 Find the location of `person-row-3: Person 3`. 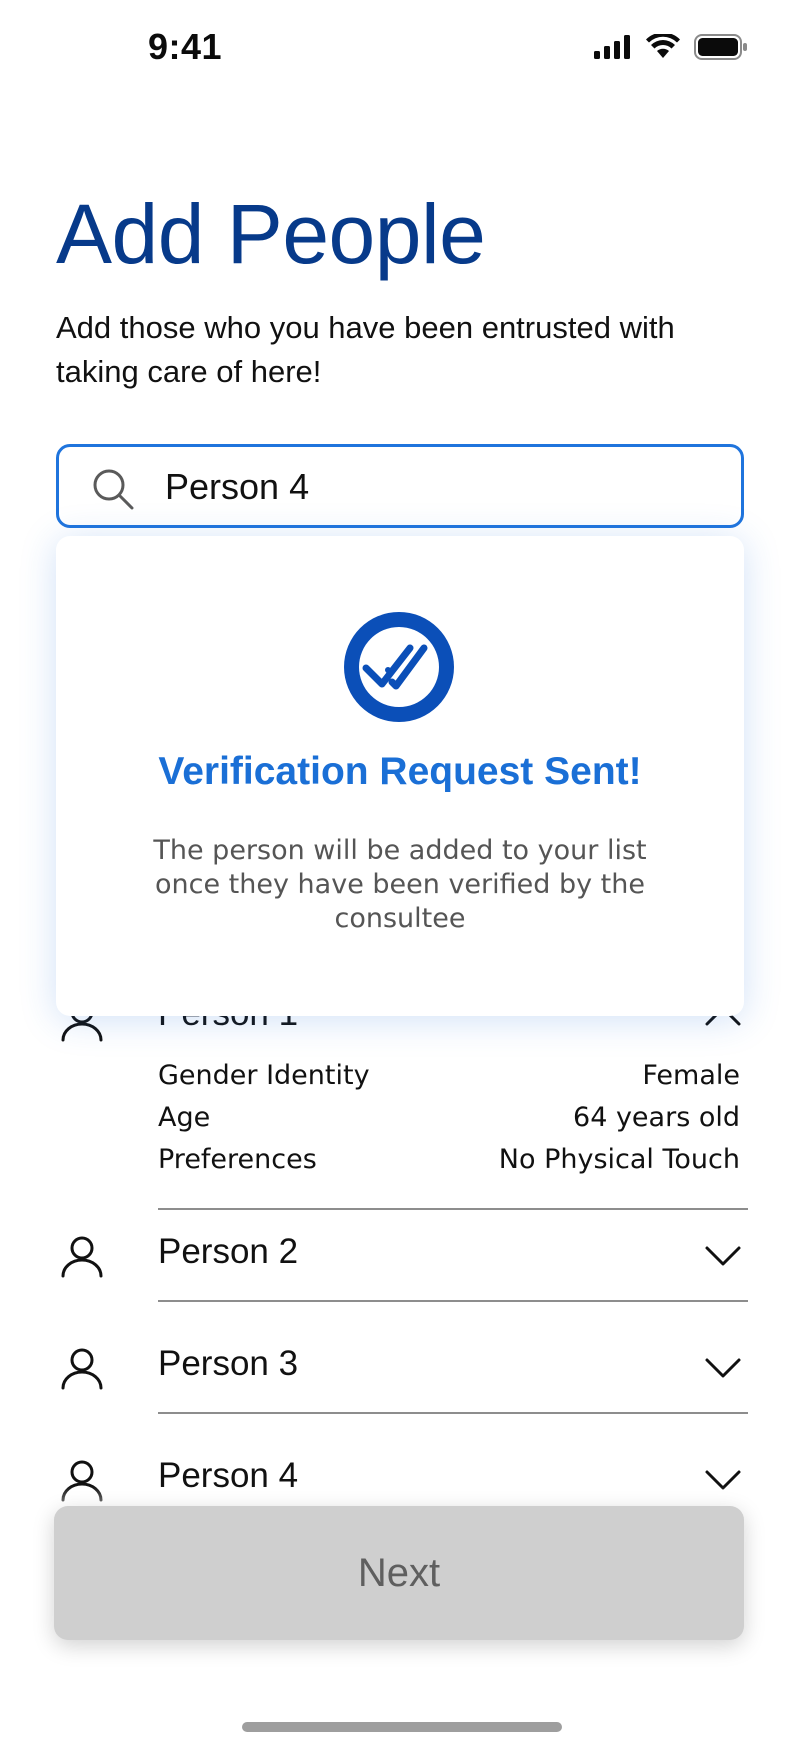

person-row-3: Person 3 is located at coordinates (402, 1387).